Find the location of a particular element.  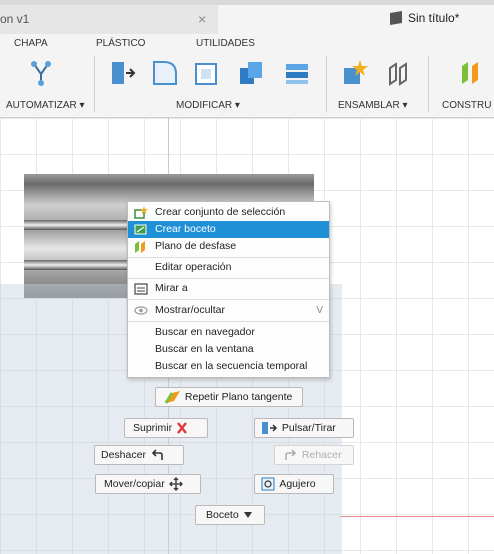

menu-item-look-at: Mirar a is located at coordinates (228, 288).